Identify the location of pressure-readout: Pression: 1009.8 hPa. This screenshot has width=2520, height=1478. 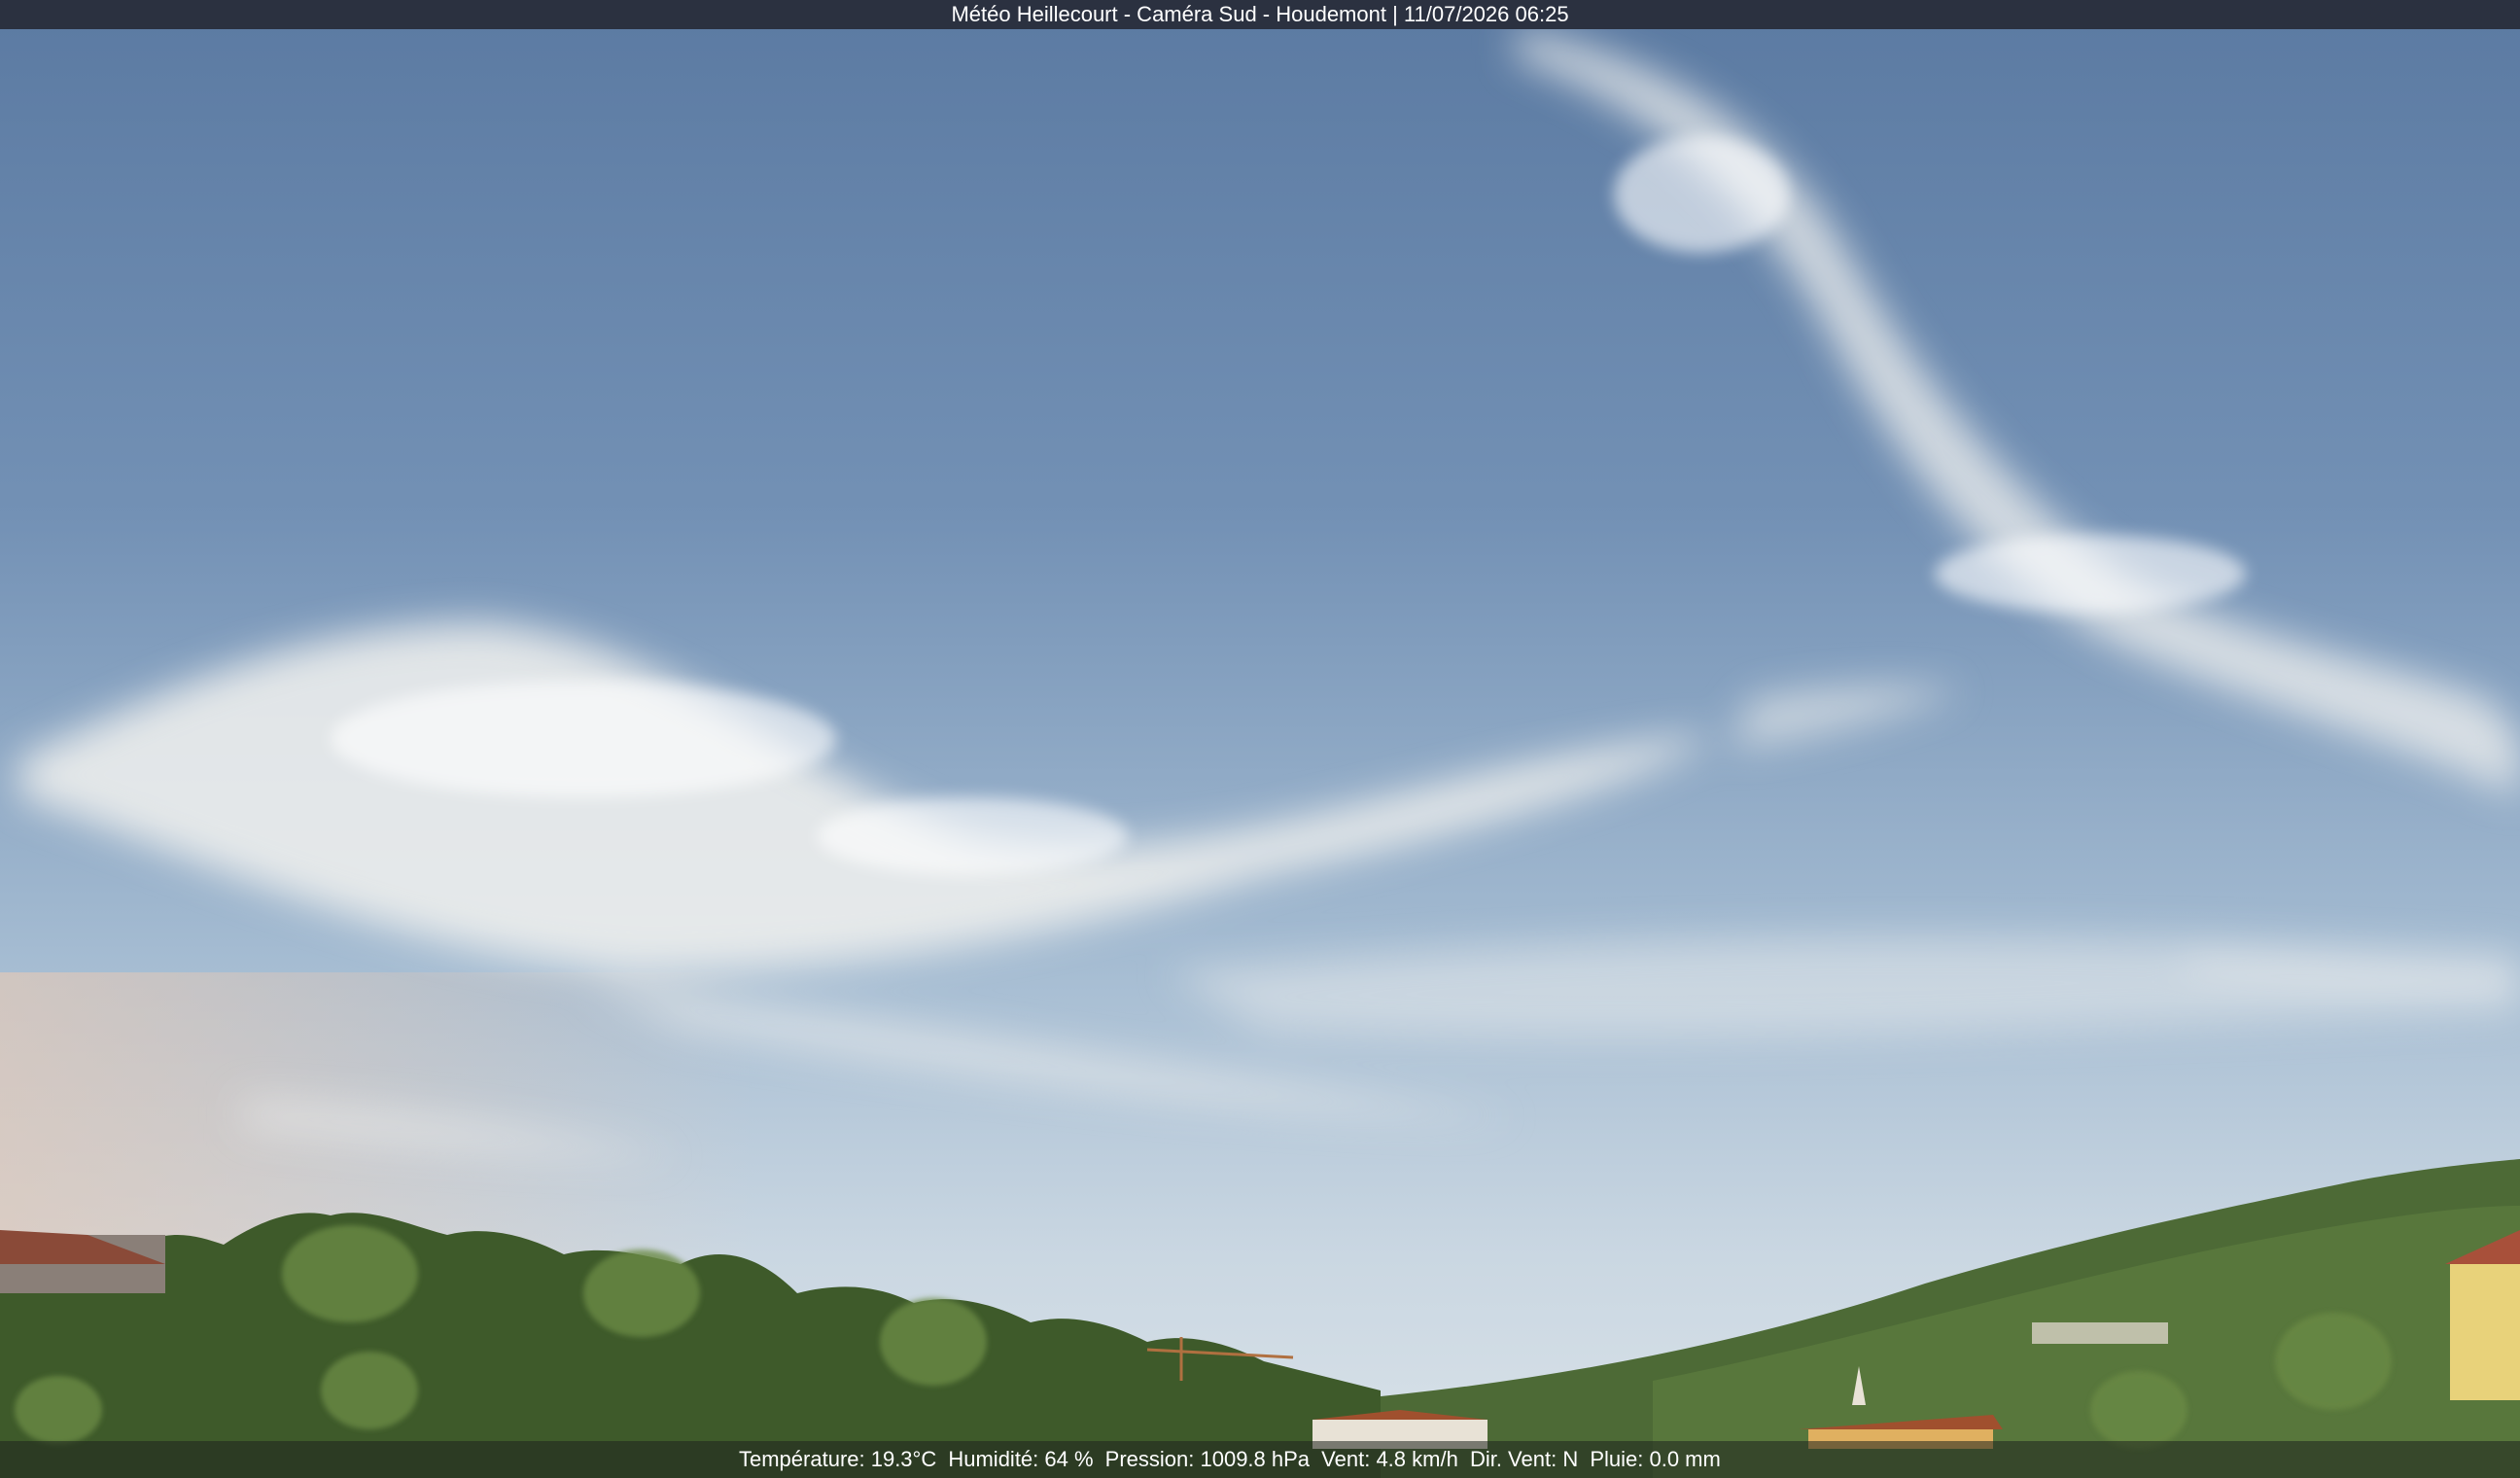
(1207, 1459).